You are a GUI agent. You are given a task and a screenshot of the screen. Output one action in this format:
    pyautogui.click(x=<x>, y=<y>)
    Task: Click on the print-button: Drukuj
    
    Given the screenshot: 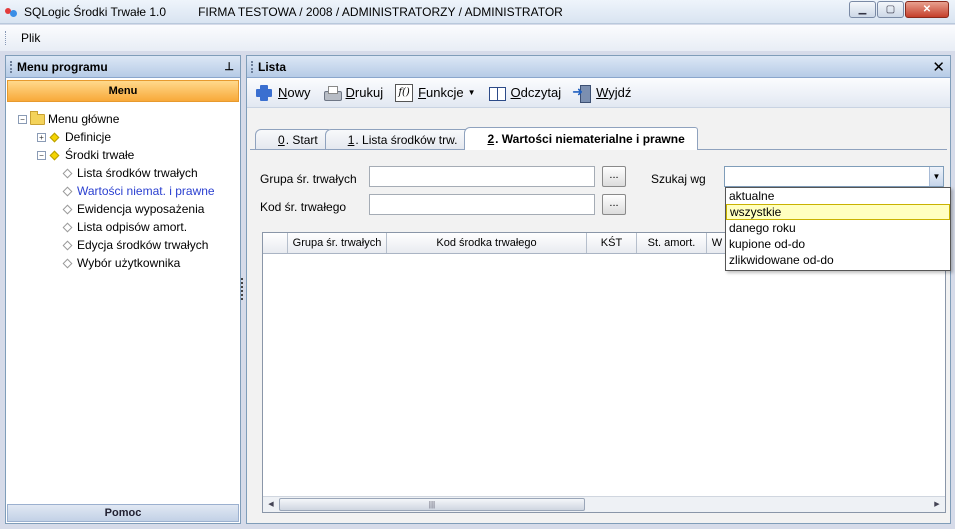 What is the action you would take?
    pyautogui.click(x=353, y=93)
    